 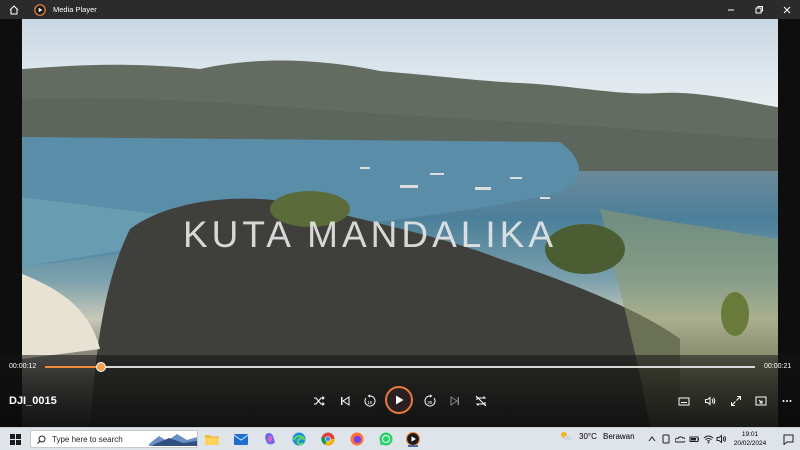 I want to click on taskbar-app-copilot, so click(x=270, y=439).